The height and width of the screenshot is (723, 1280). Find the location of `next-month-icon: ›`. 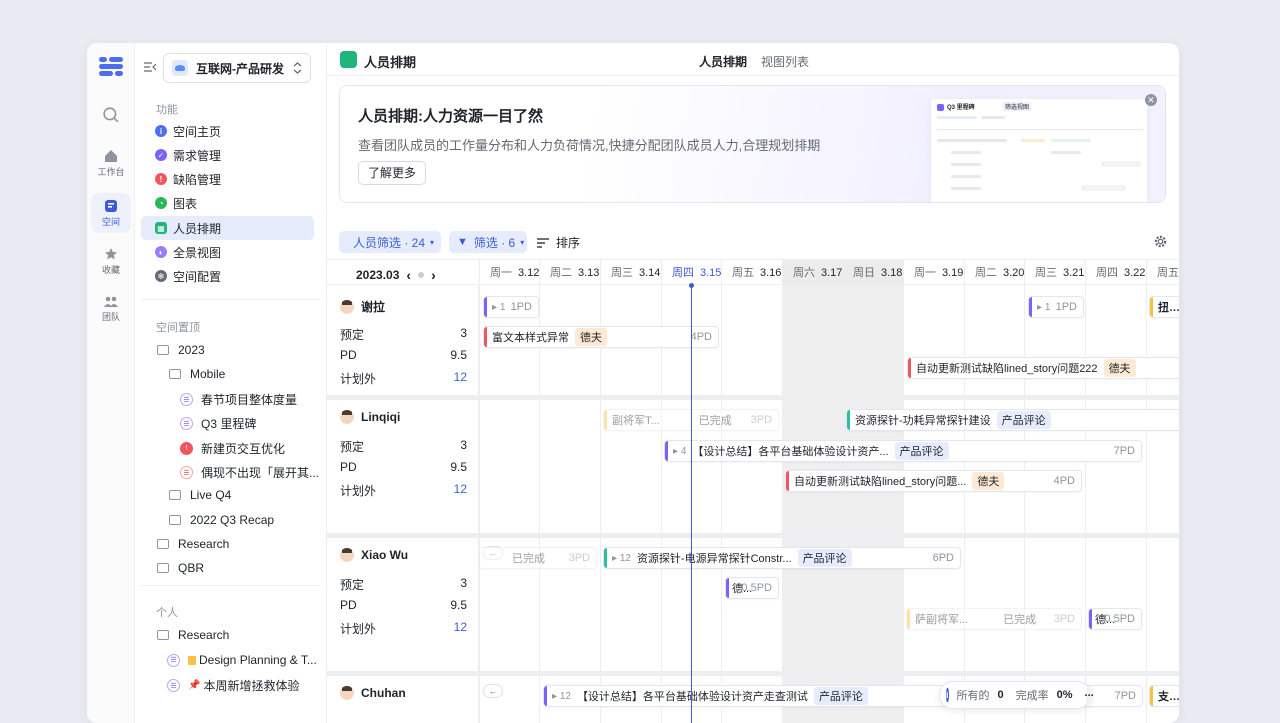

next-month-icon: › is located at coordinates (433, 275).